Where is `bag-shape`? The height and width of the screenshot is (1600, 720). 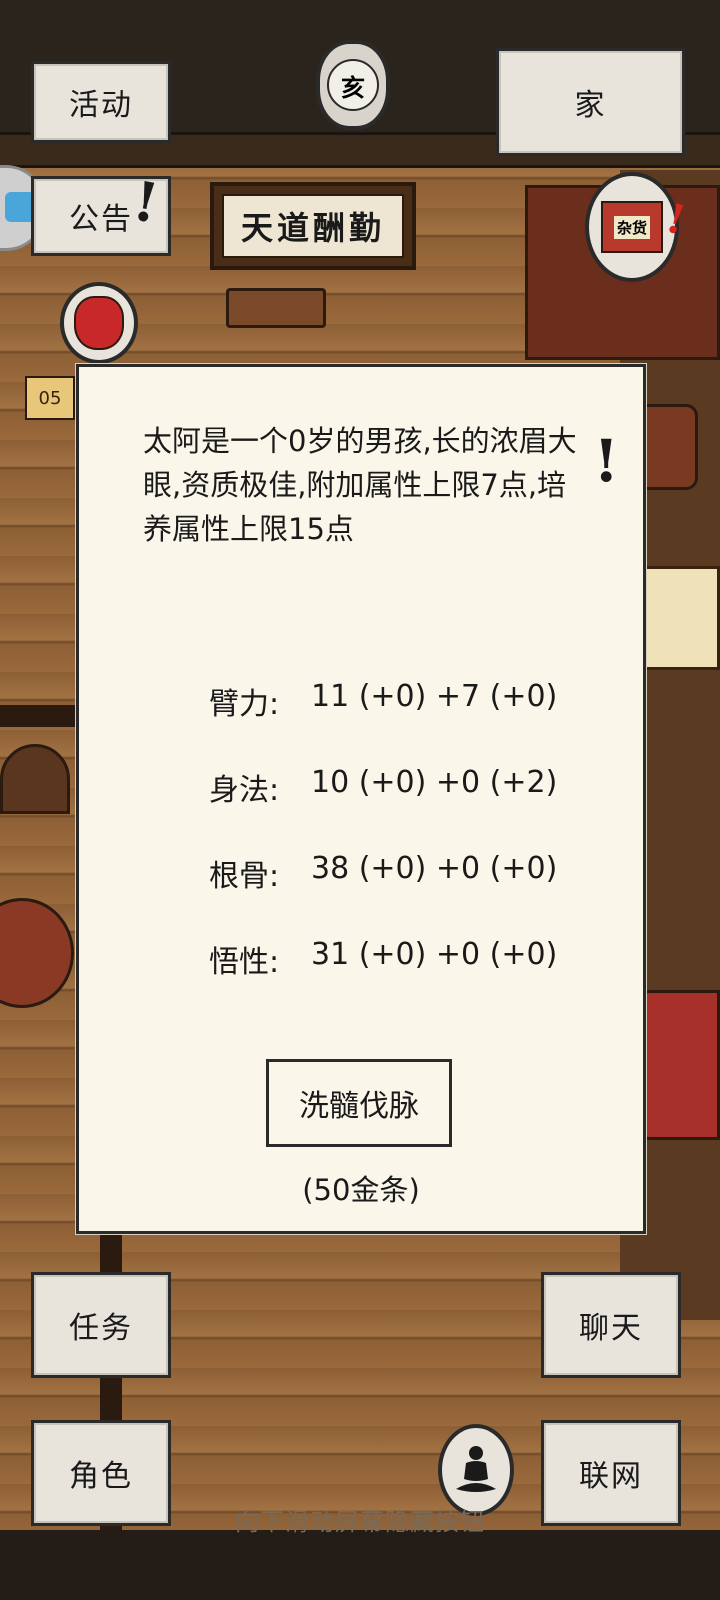
bag-shape is located at coordinates (99, 323).